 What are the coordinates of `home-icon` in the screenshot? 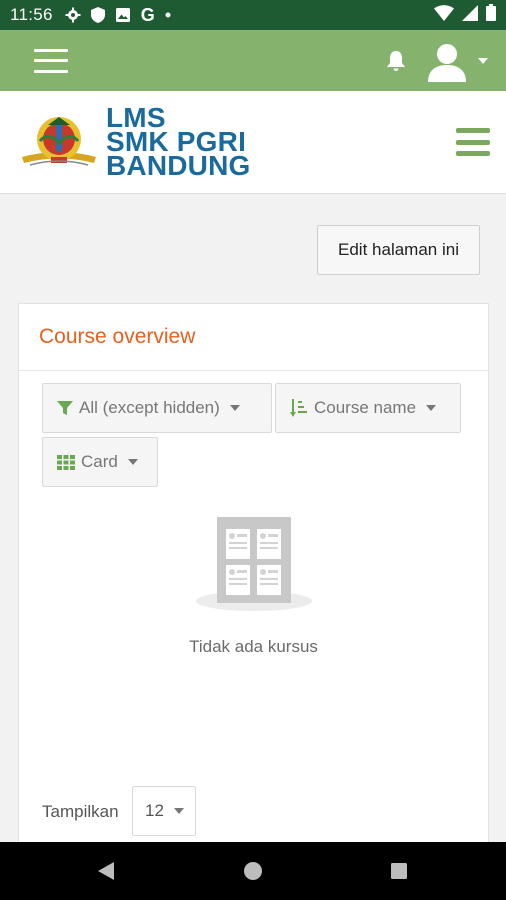 It's located at (253, 871).